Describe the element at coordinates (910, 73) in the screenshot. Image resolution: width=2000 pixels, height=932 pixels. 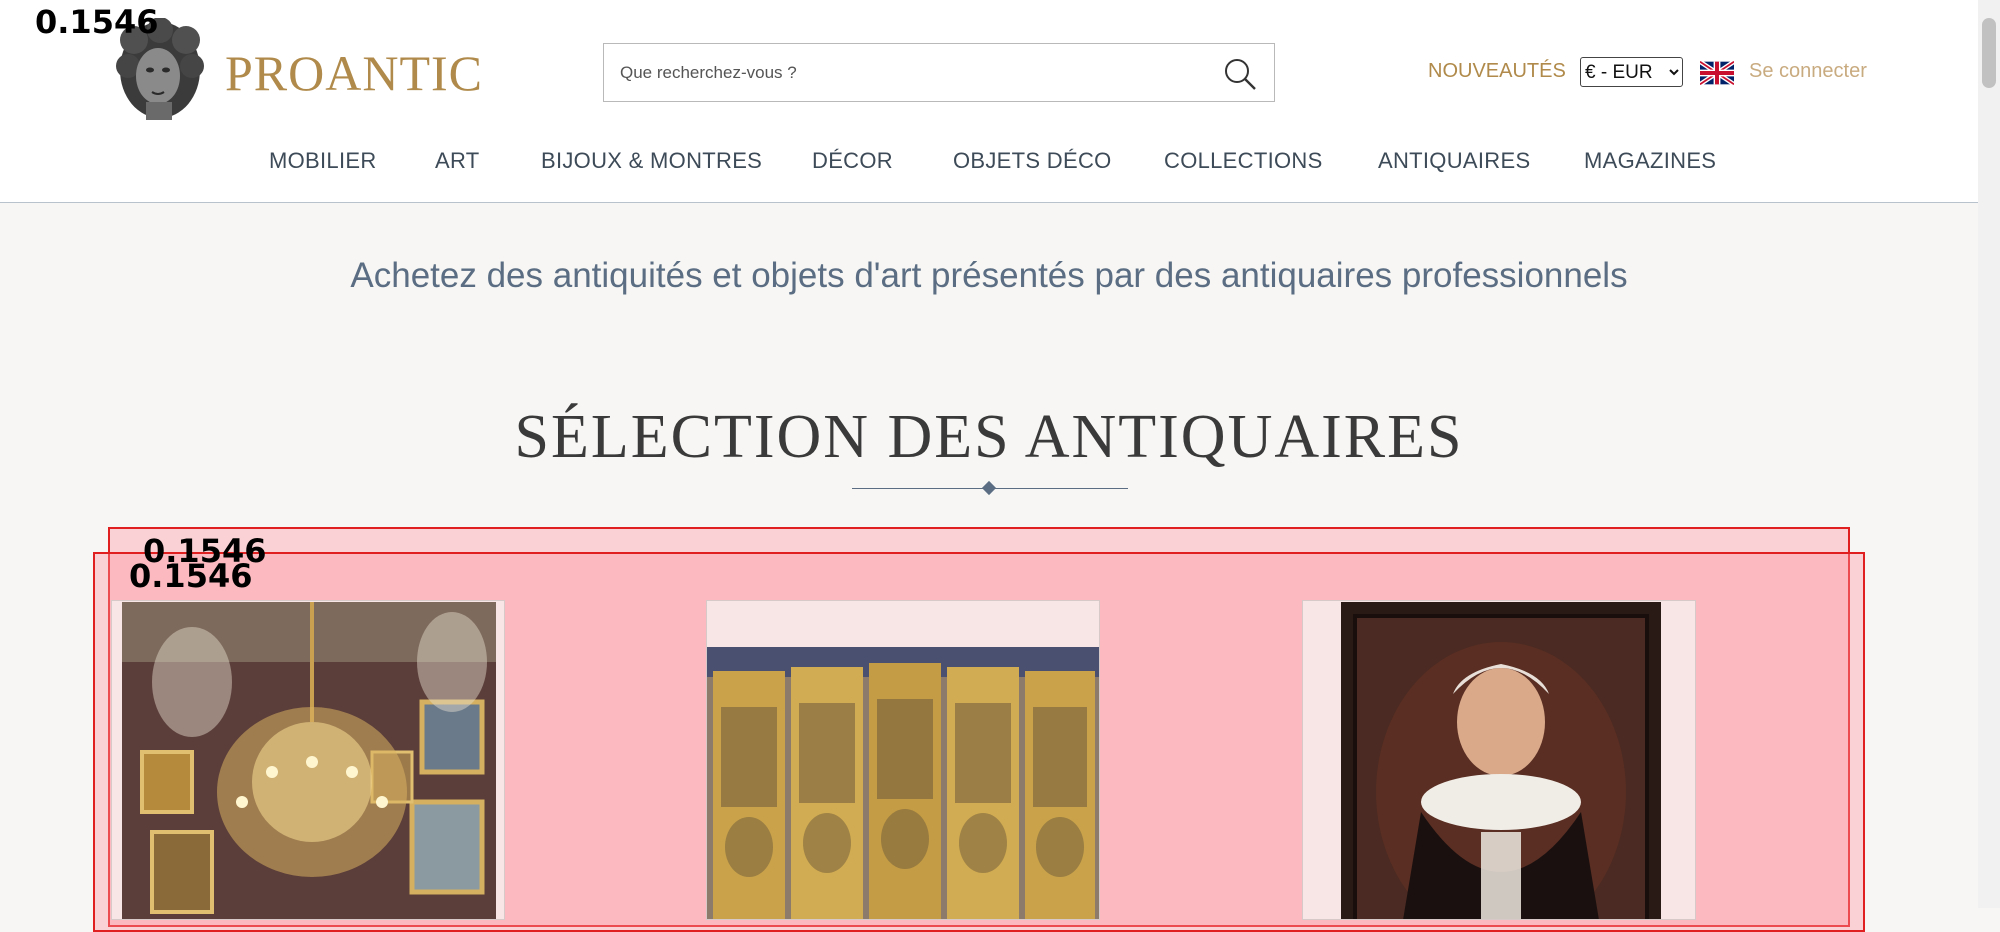
I see `search-input` at that location.